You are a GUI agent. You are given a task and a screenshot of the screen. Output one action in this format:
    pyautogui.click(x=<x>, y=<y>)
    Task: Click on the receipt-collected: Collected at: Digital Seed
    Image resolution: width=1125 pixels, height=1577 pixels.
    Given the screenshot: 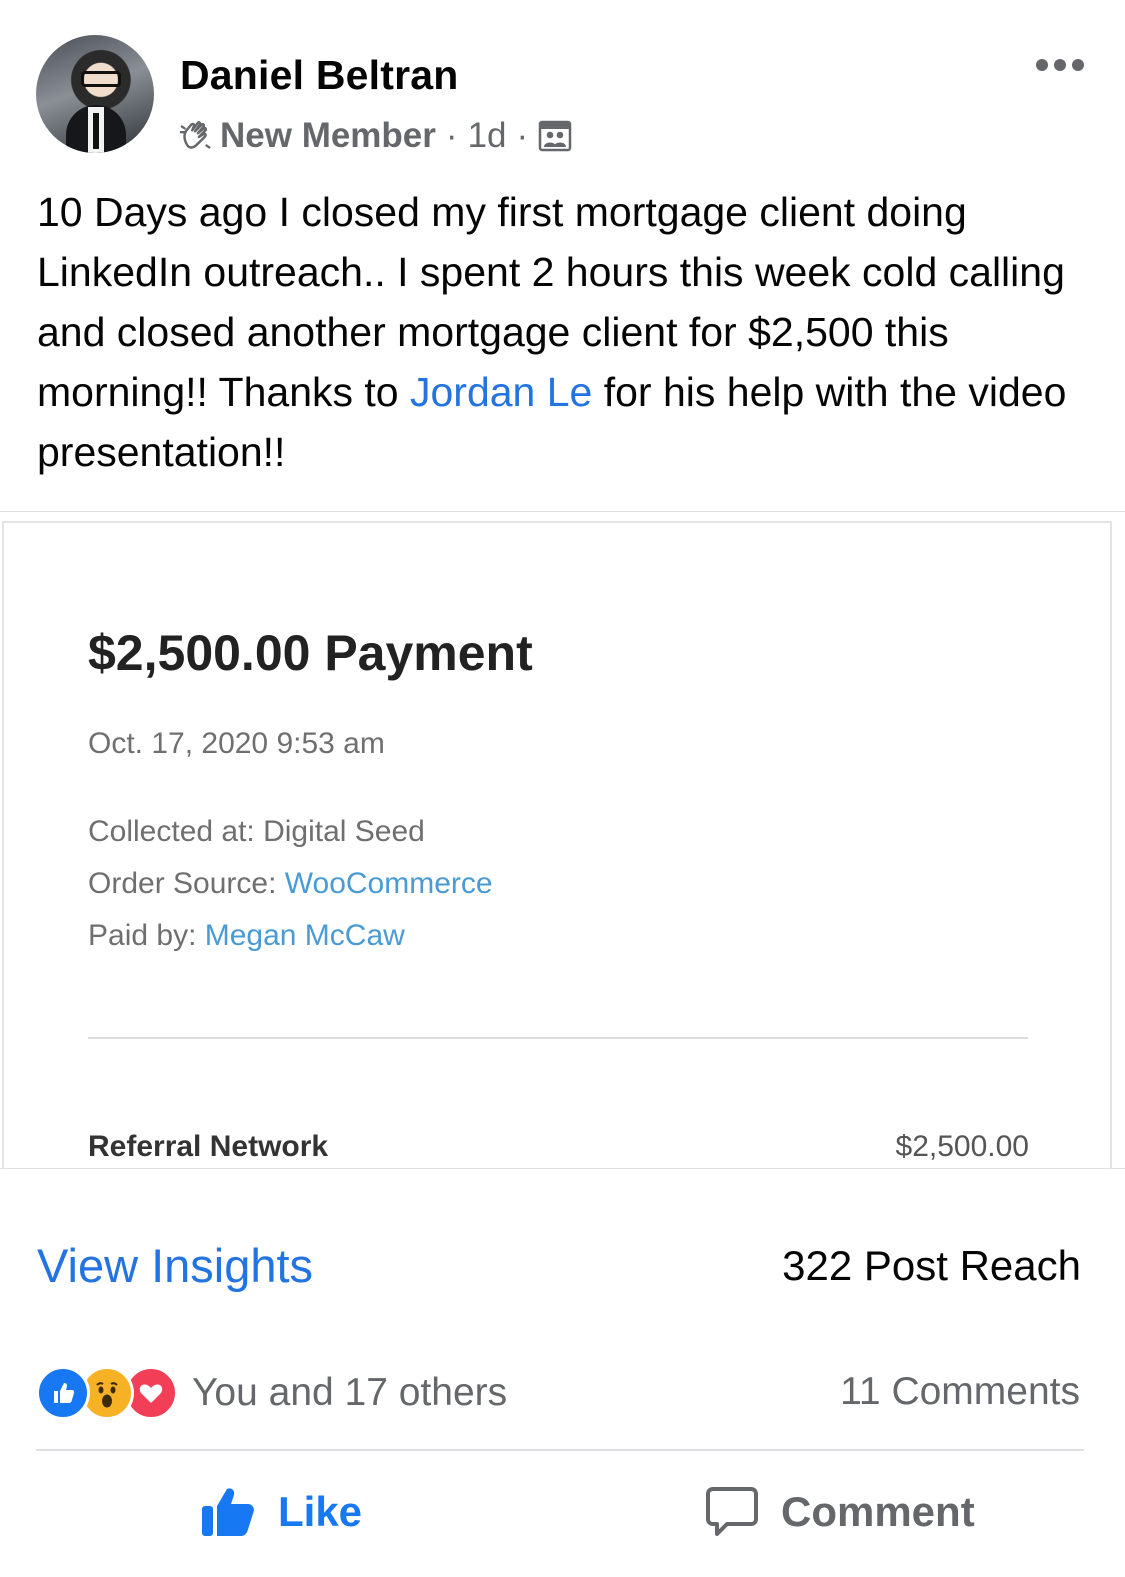 What is the action you would take?
    pyautogui.click(x=256, y=832)
    